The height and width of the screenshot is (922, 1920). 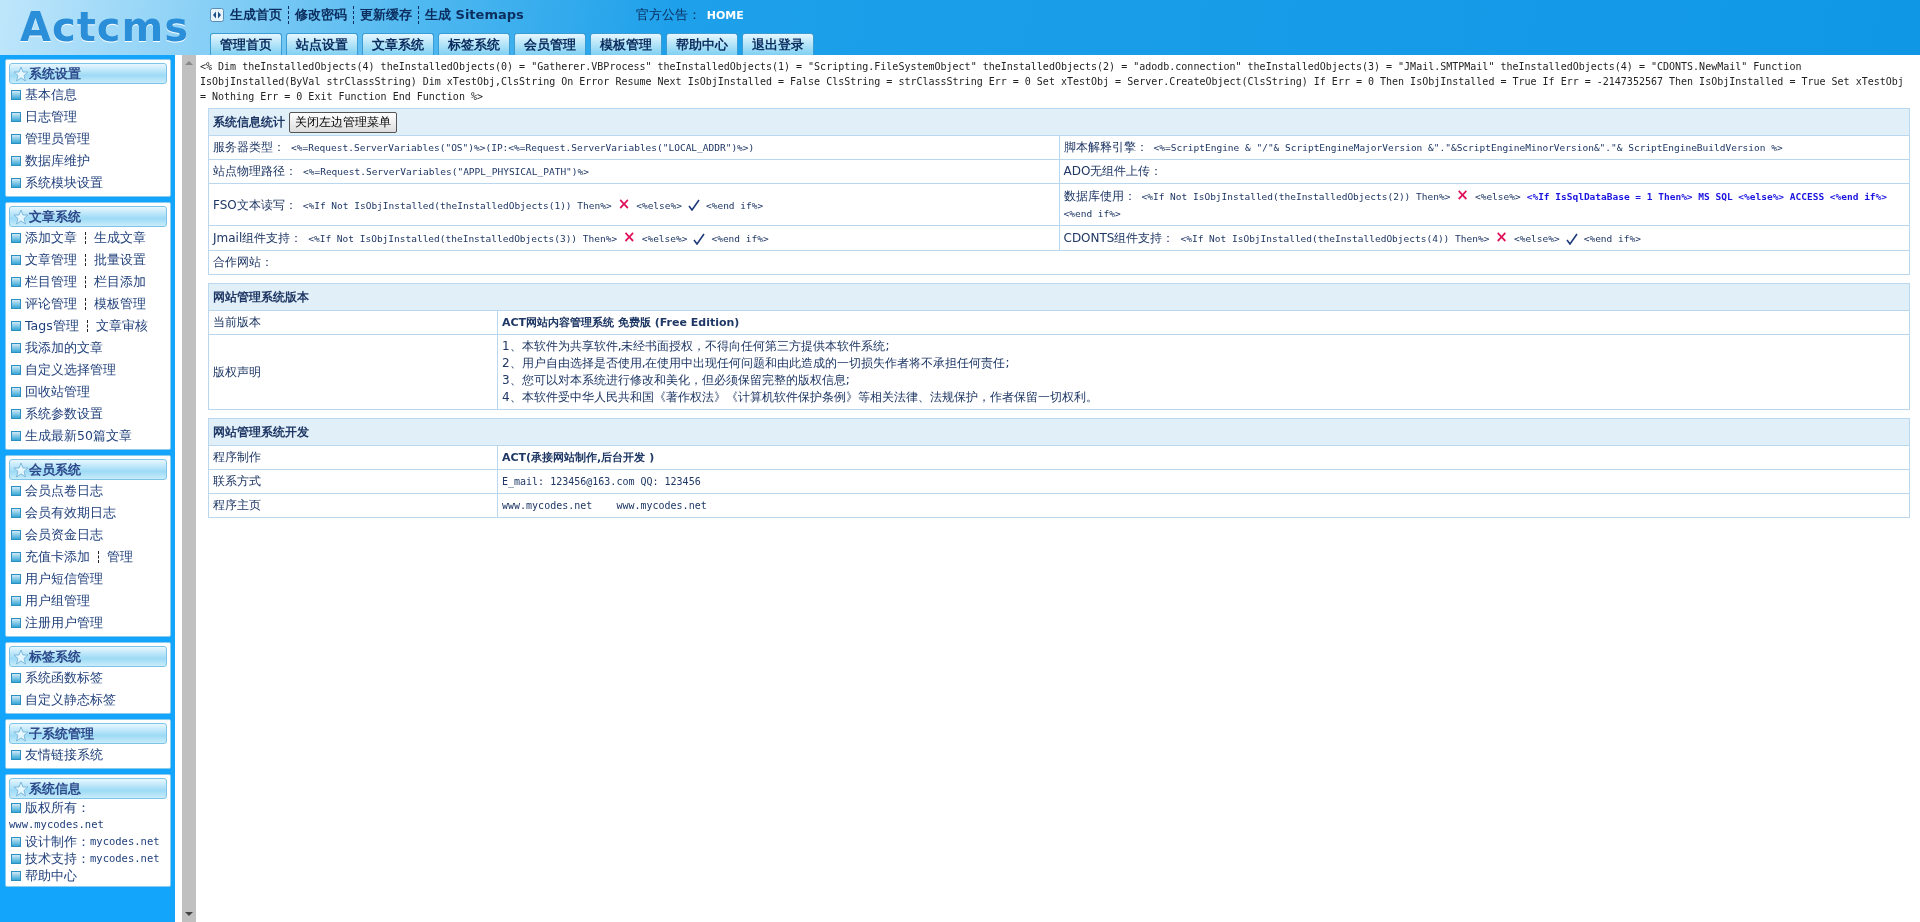 What do you see at coordinates (52, 326) in the screenshot?
I see `sidebar-link: Tags管理` at bounding box center [52, 326].